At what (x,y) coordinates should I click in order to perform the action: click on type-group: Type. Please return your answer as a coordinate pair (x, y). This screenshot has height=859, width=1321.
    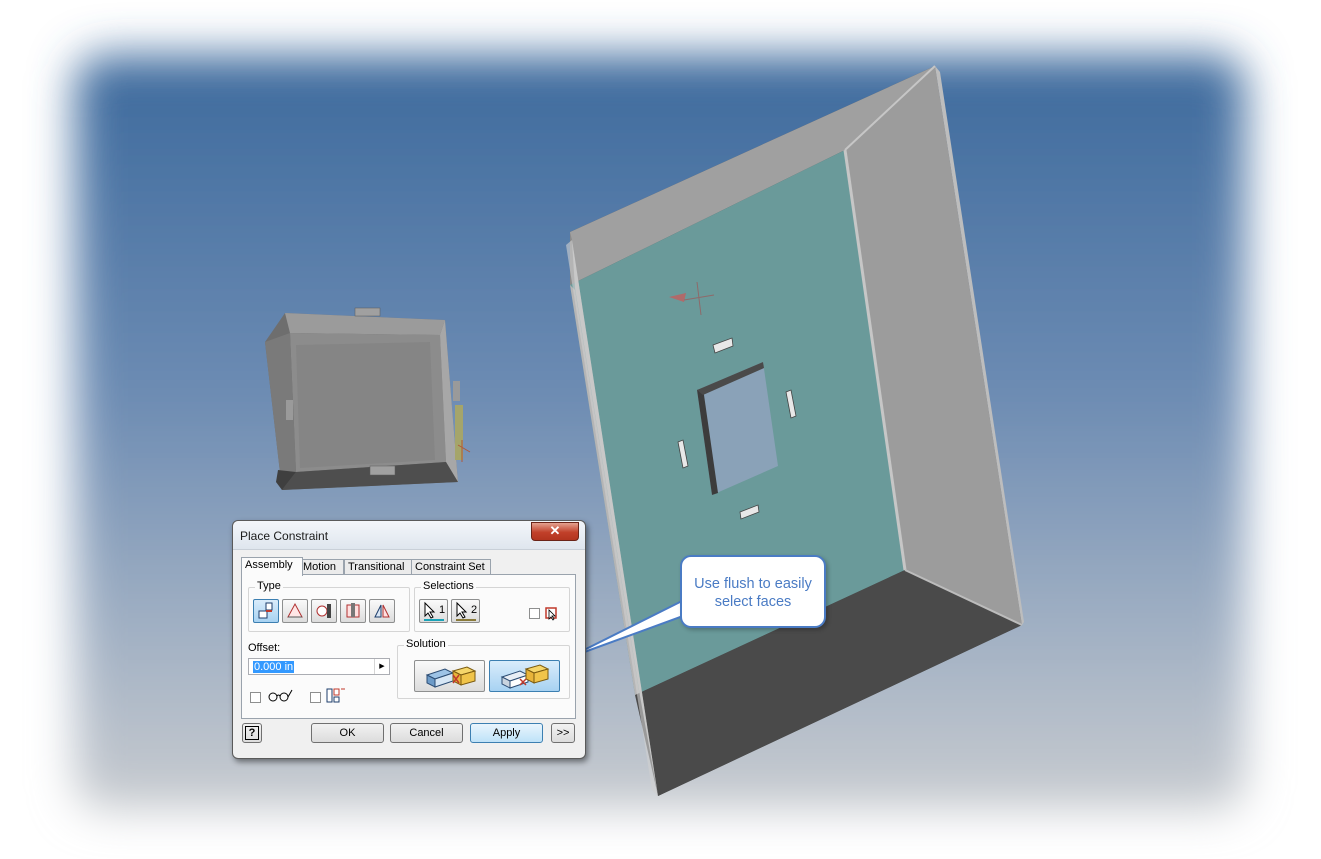
    Looking at the image, I should click on (329, 606).